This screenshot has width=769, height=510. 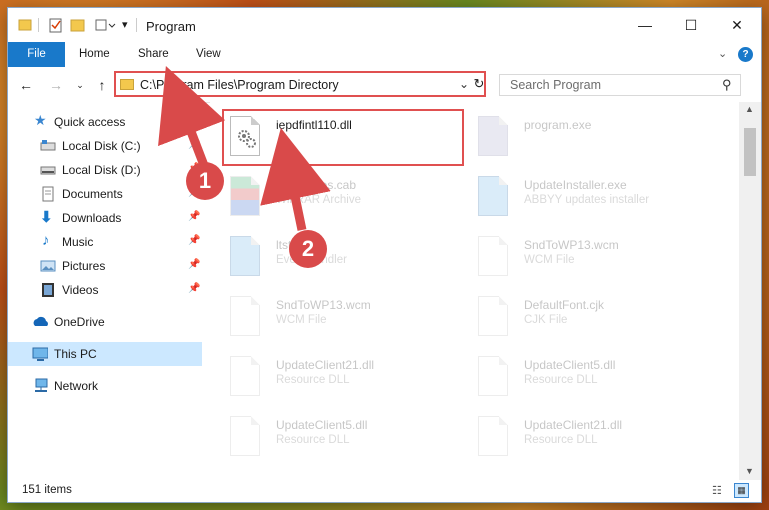 I want to click on step1-badge: 1, so click(x=205, y=181).